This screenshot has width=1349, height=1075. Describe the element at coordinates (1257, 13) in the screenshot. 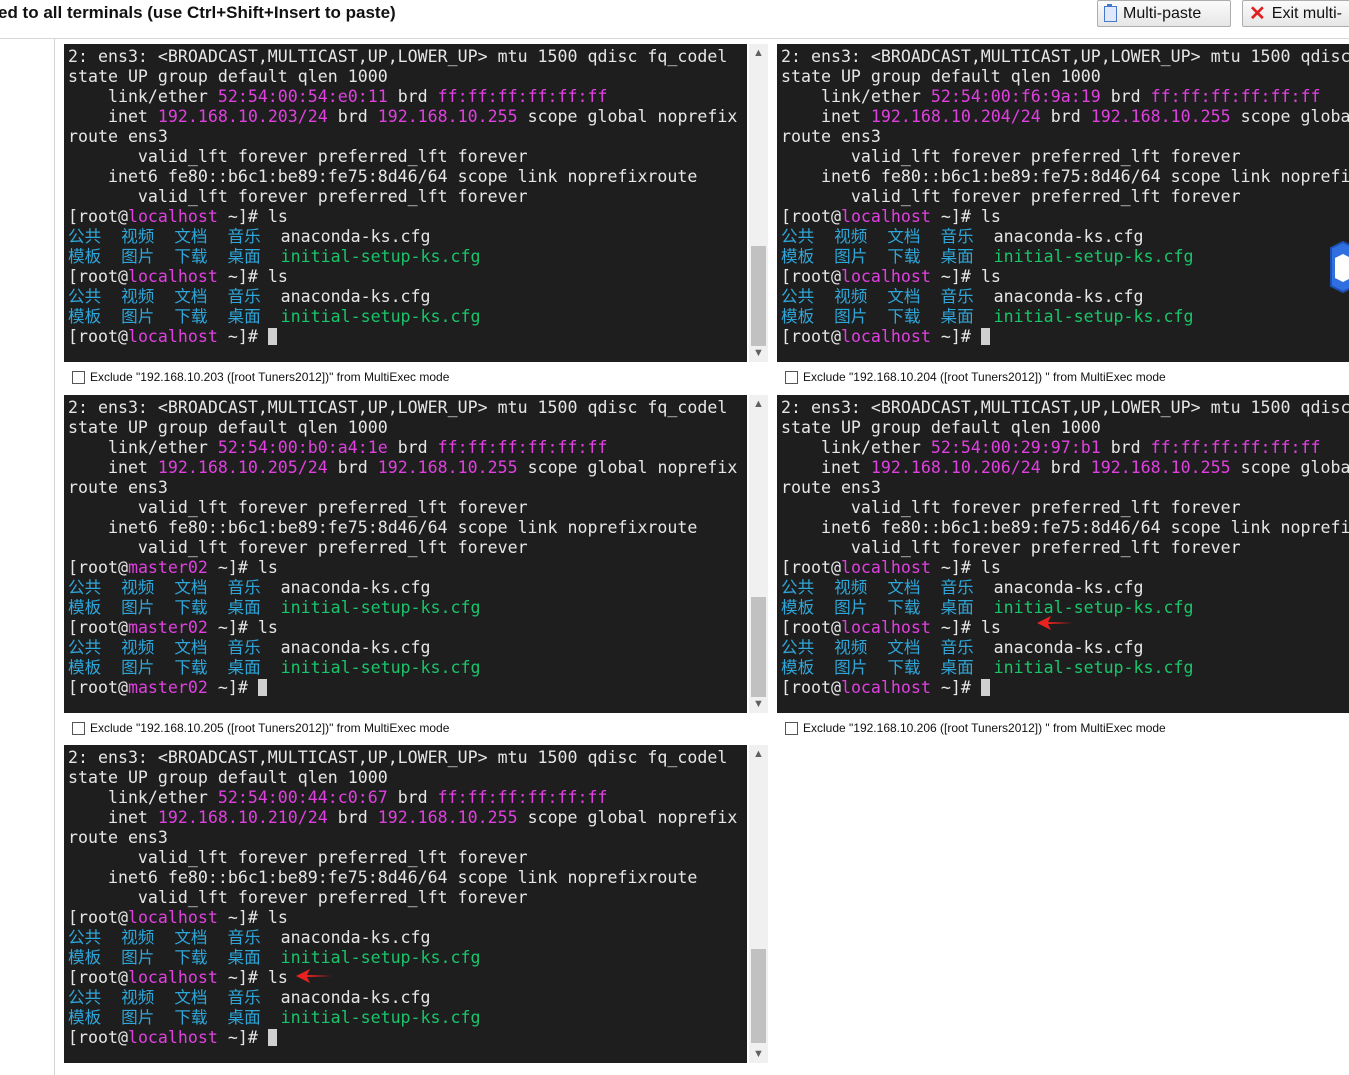

I see `close-x-icon: ✕` at that location.